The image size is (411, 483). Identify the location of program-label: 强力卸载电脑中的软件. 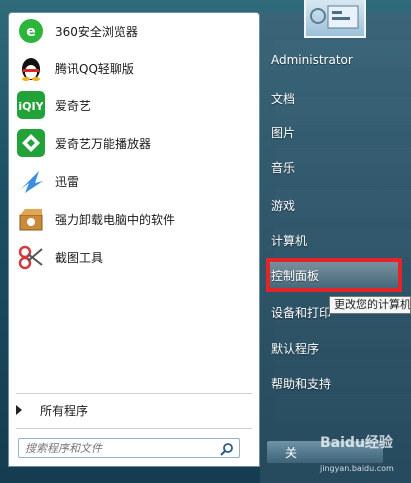
(115, 219).